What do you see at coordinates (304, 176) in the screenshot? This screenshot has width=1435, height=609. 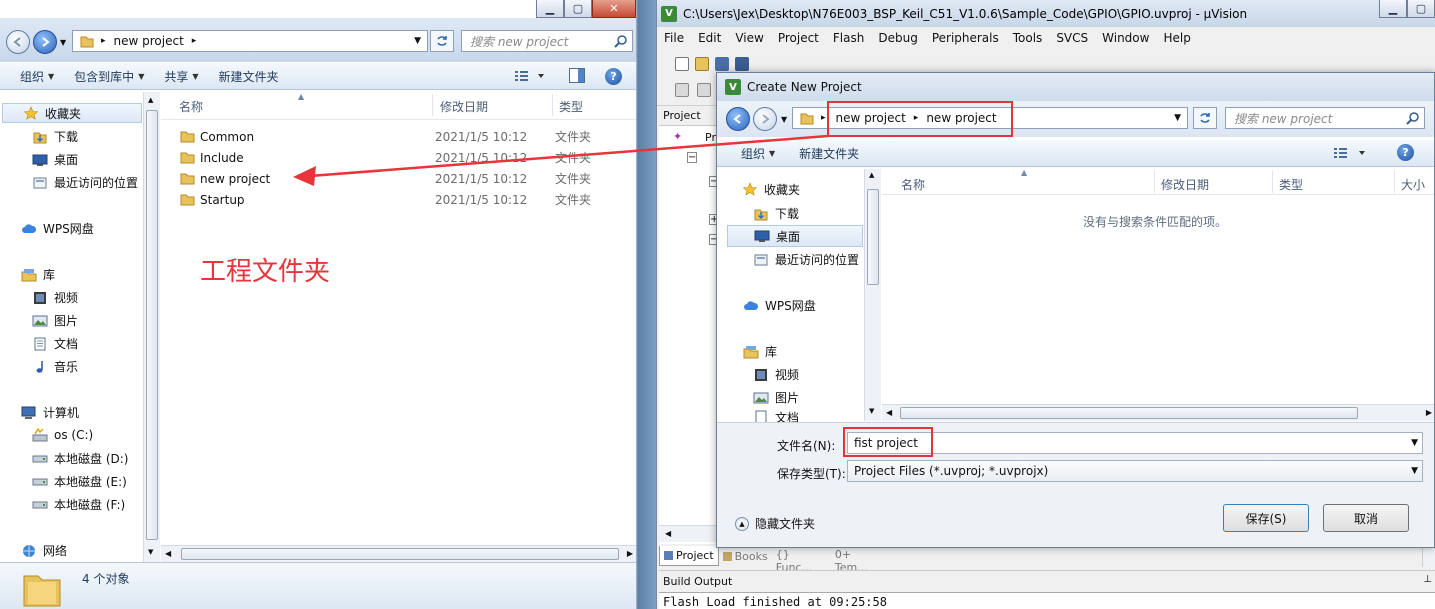 I see `arrow-head-icon` at bounding box center [304, 176].